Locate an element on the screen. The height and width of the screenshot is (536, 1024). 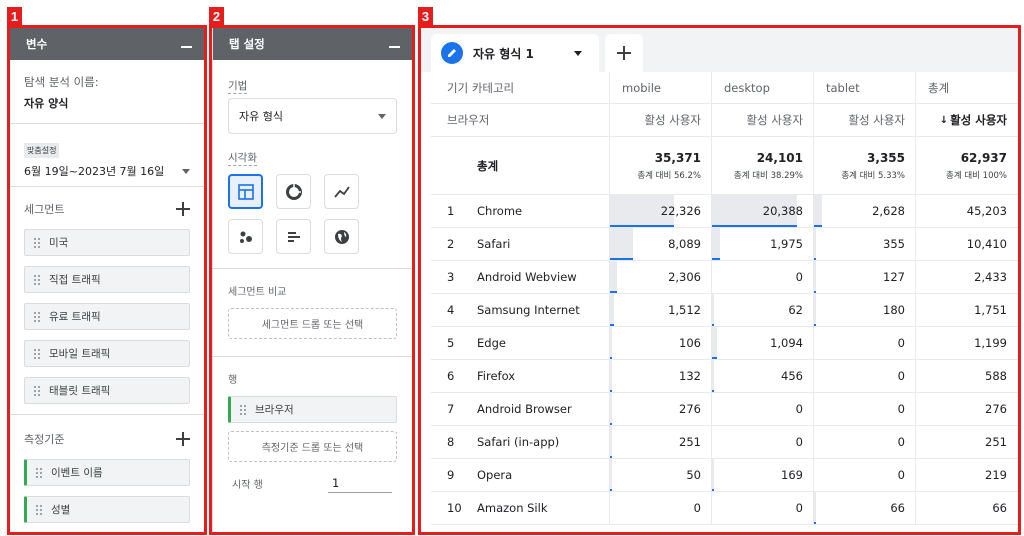
metric-value: 219 is located at coordinates (996, 475).